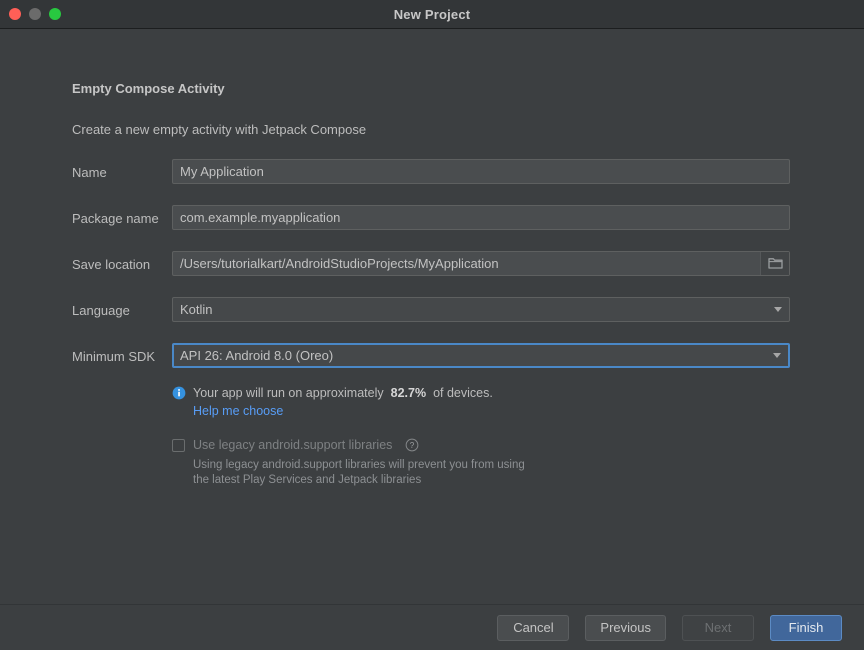  I want to click on finish-button: Finish, so click(806, 627).